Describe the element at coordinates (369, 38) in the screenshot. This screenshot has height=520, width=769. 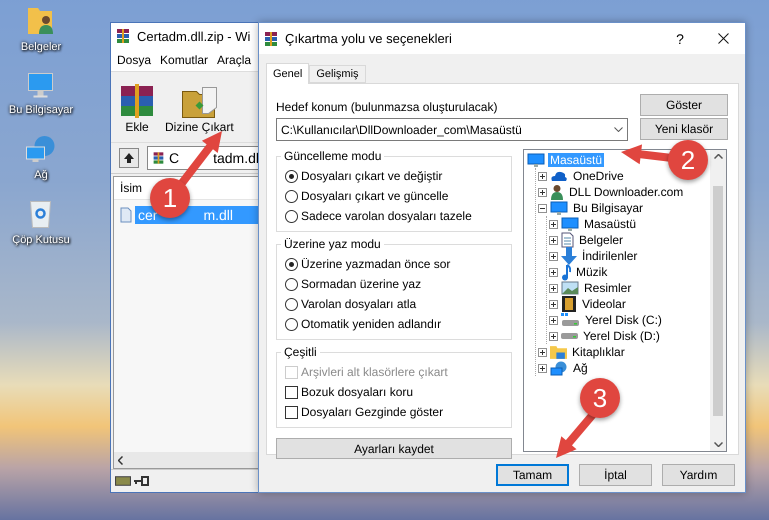
I see `dialog-title: Çıkartma yolu ve seçenekleri` at that location.